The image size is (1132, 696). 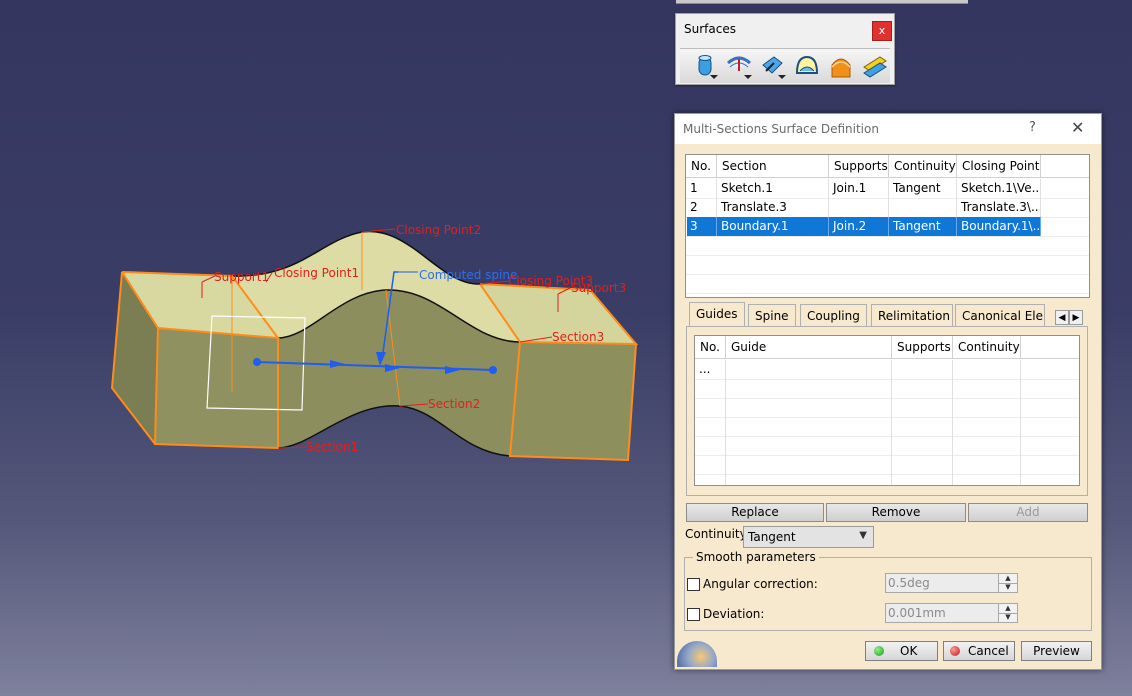 What do you see at coordinates (875, 66) in the screenshot?
I see `blend-surface-icon` at bounding box center [875, 66].